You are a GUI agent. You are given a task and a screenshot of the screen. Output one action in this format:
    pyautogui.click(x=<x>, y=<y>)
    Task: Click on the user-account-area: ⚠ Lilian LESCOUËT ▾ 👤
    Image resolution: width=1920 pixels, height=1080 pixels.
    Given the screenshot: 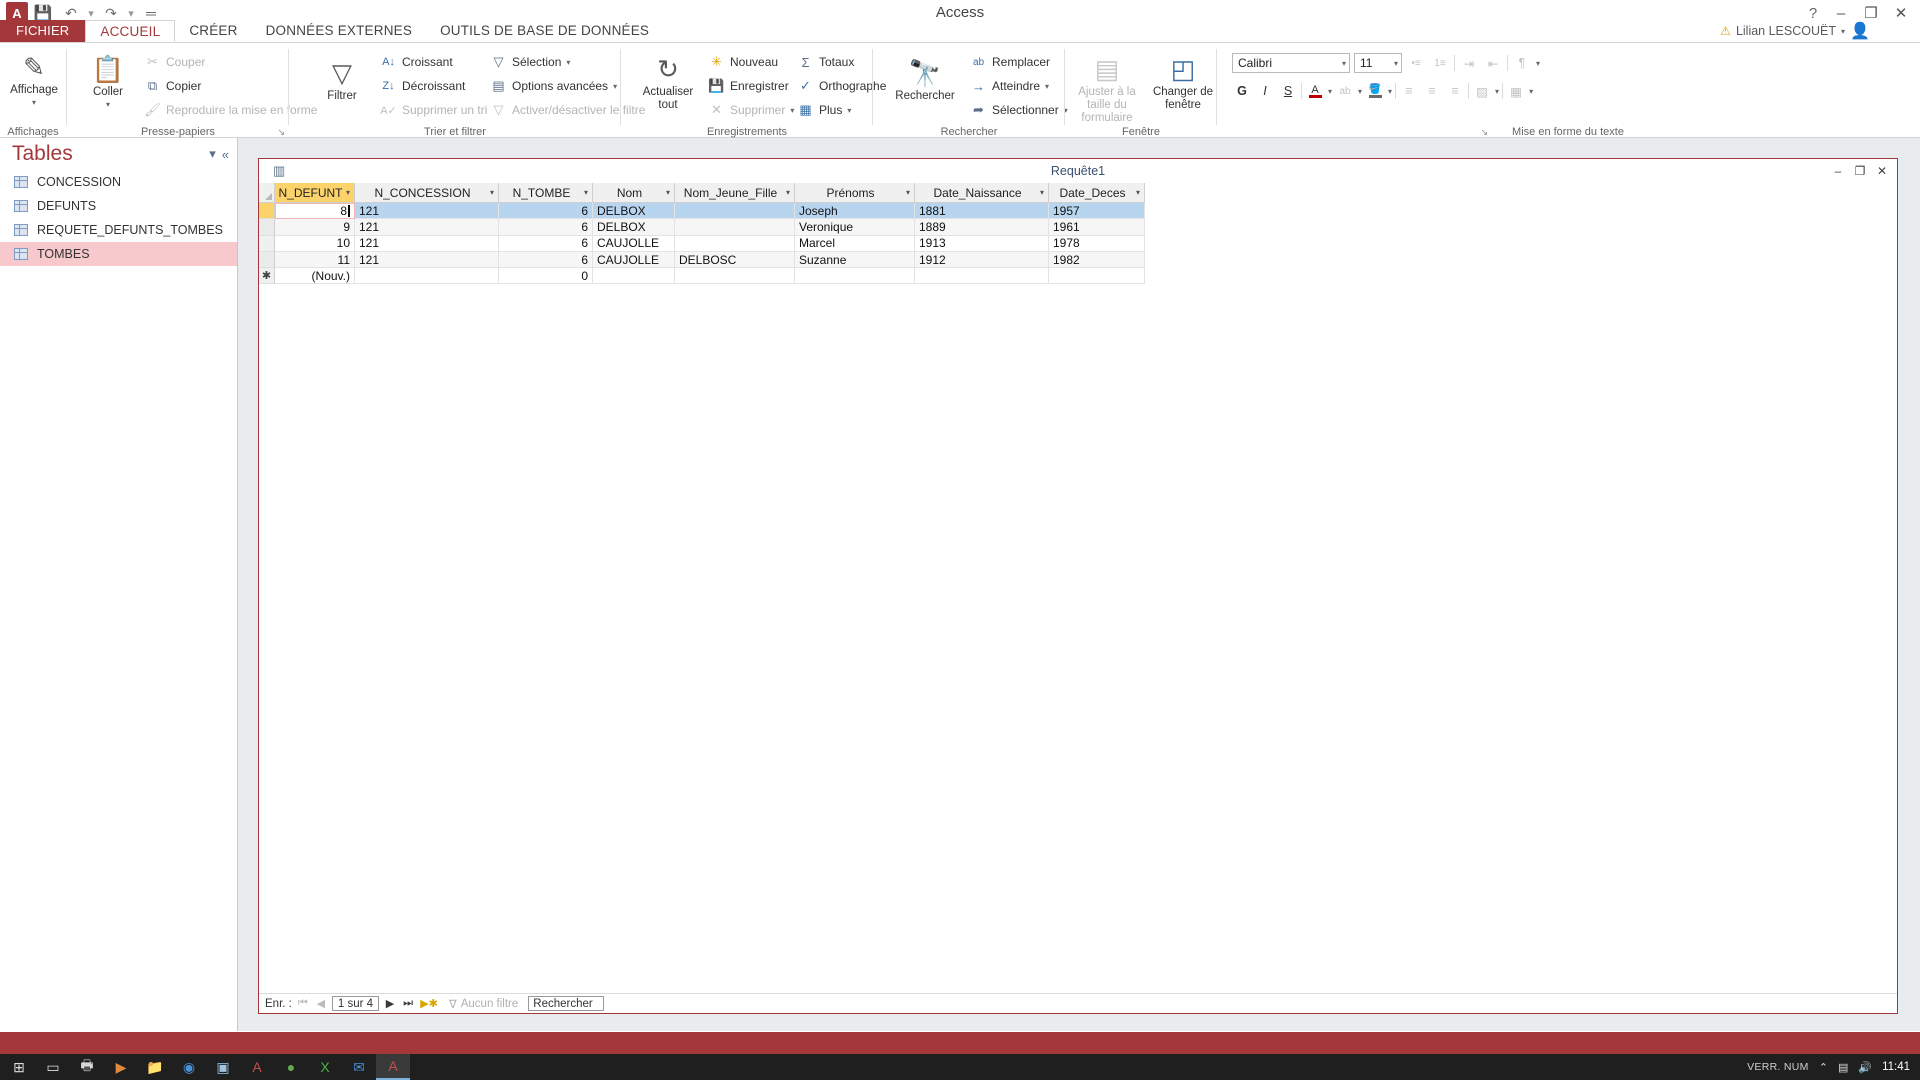 What is the action you would take?
    pyautogui.click(x=1795, y=31)
    